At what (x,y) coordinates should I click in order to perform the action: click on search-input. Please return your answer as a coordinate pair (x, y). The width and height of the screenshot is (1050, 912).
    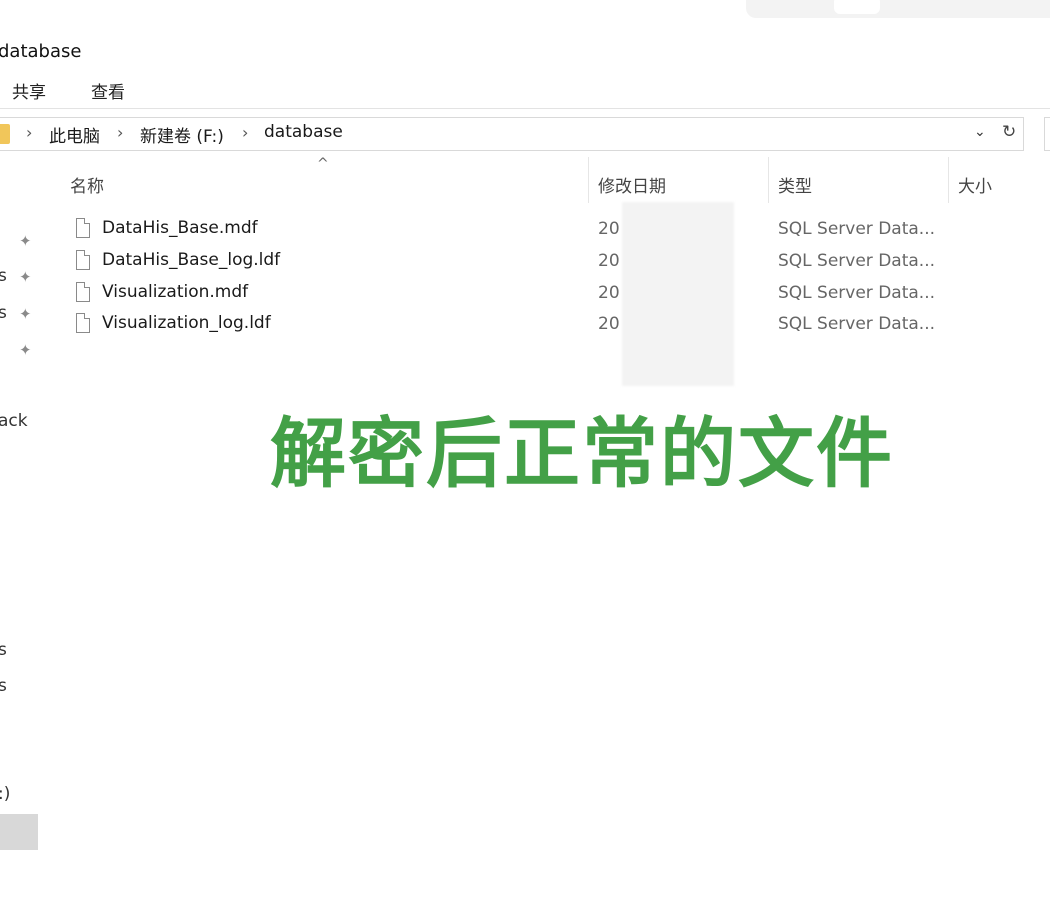
    Looking at the image, I should click on (857, 7).